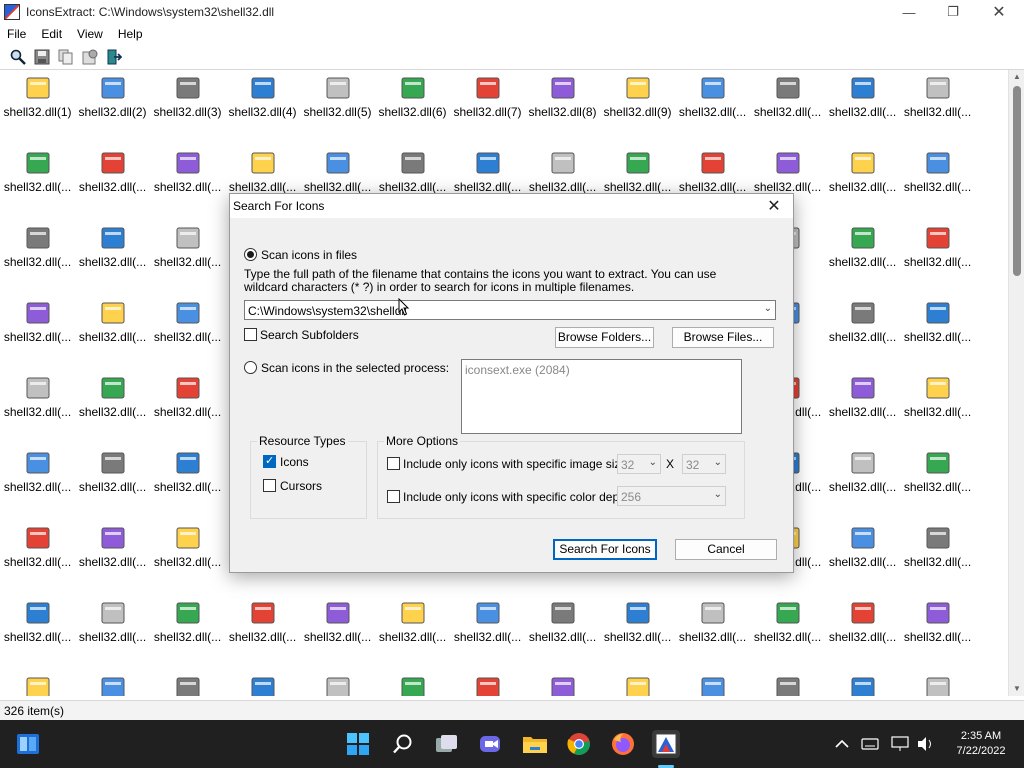  I want to click on volume-icon, so click(926, 744).